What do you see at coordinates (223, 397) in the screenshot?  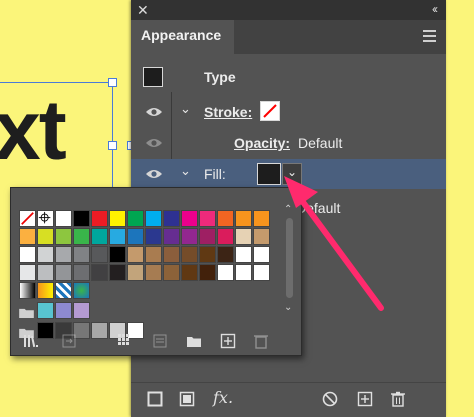 I see `fx-icon: fx.` at bounding box center [223, 397].